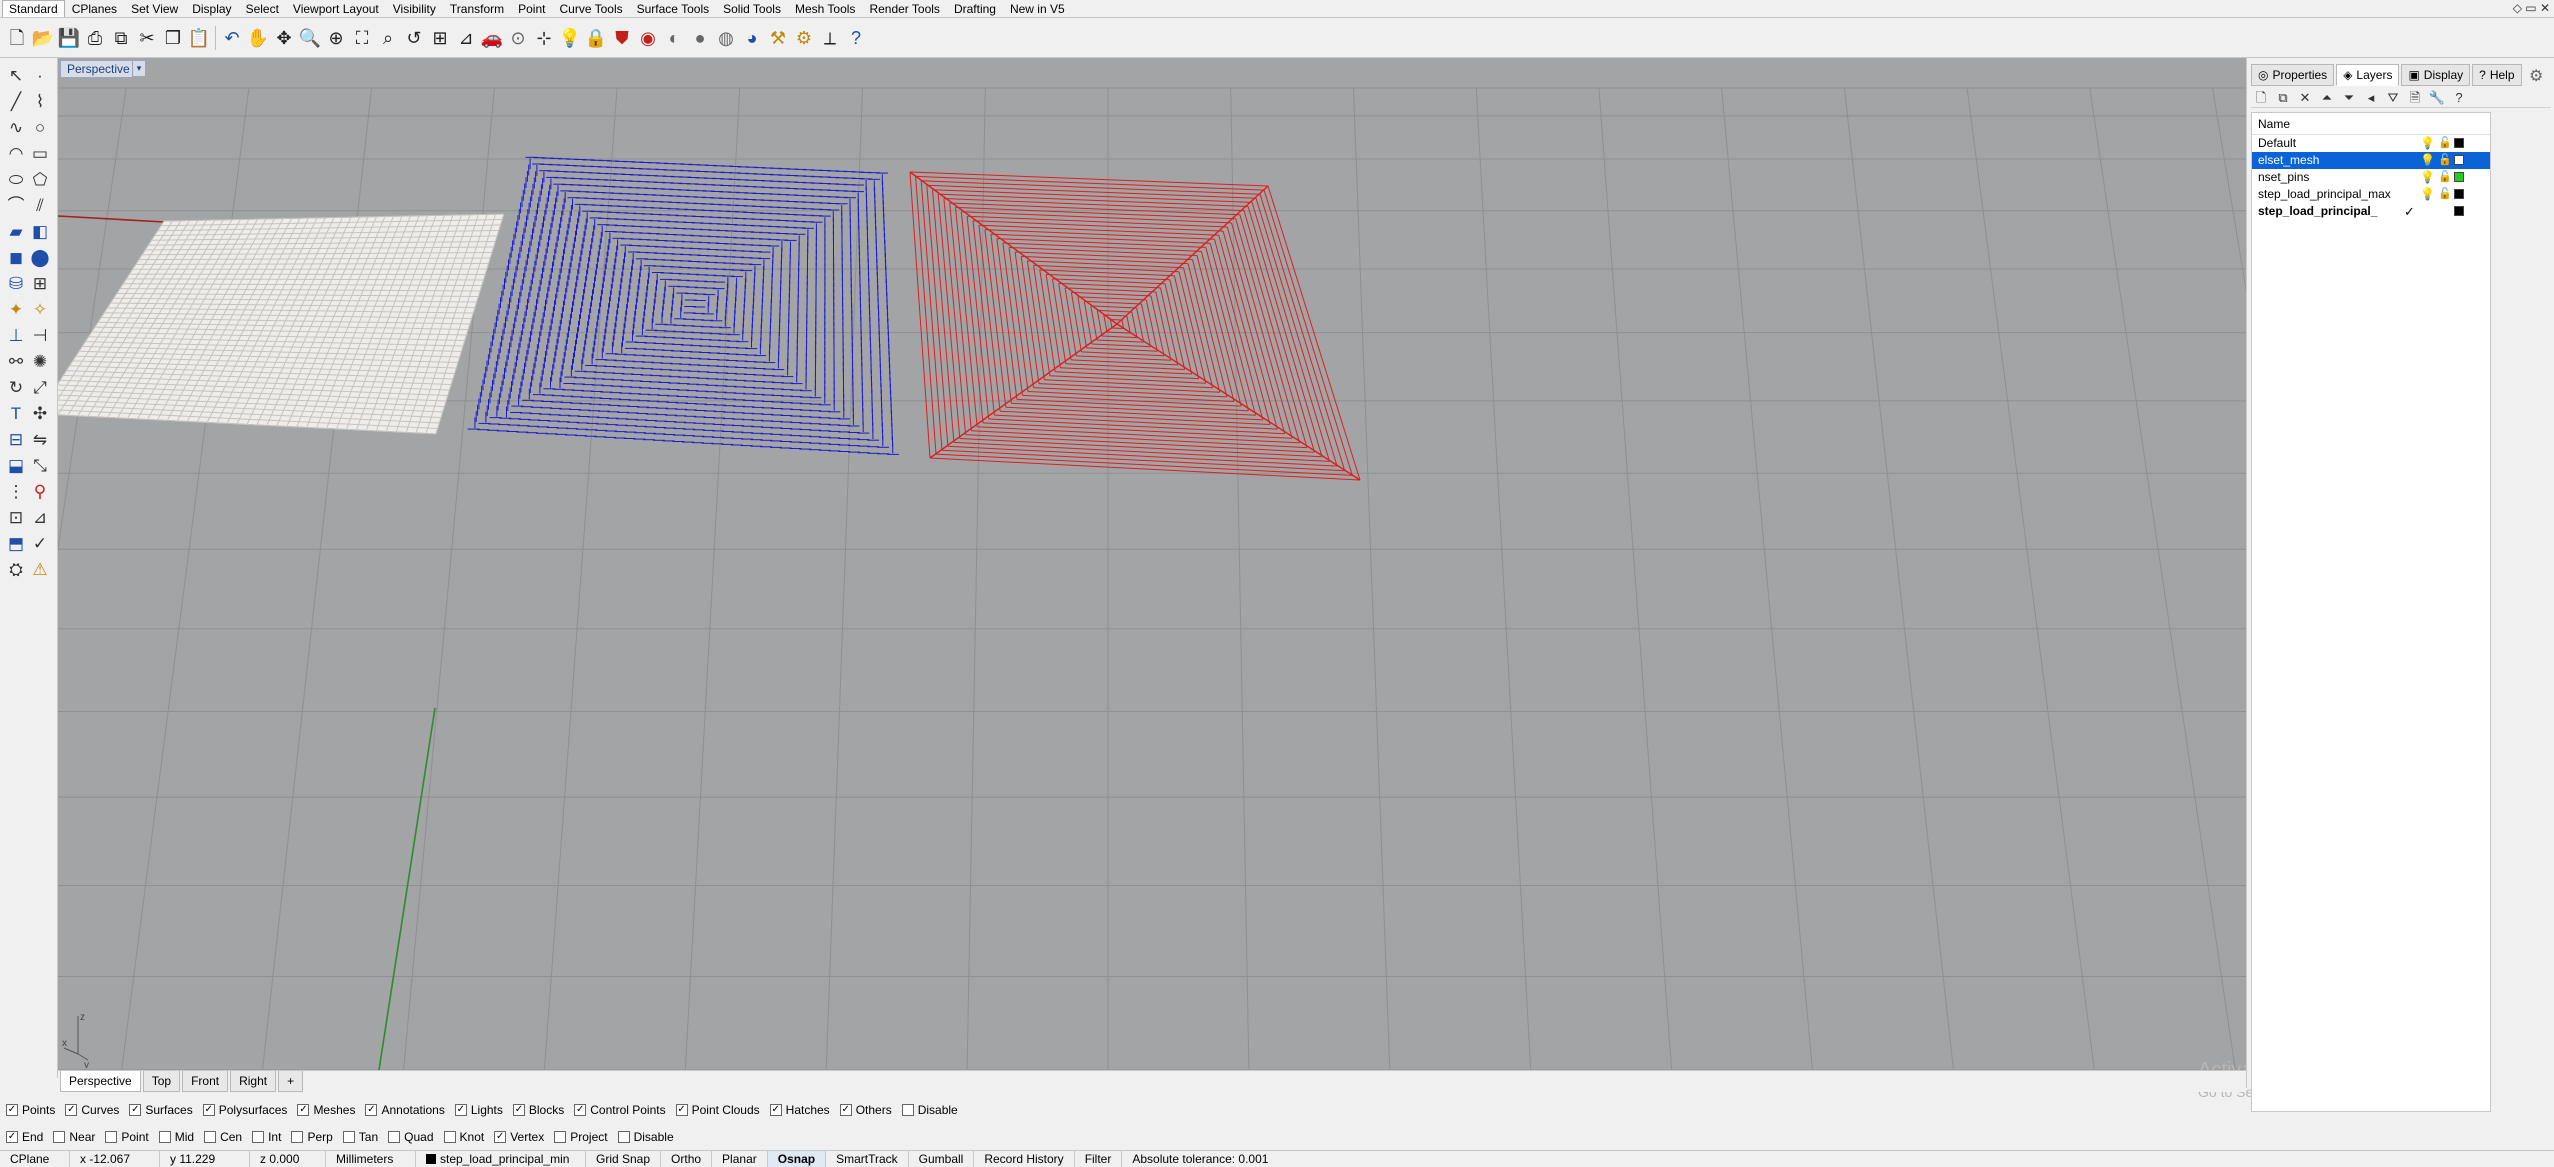 The height and width of the screenshot is (1167, 2554). Describe the element at coordinates (624, 1158) in the screenshot. I see `grid-snap-toggle: Grid Snap` at that location.